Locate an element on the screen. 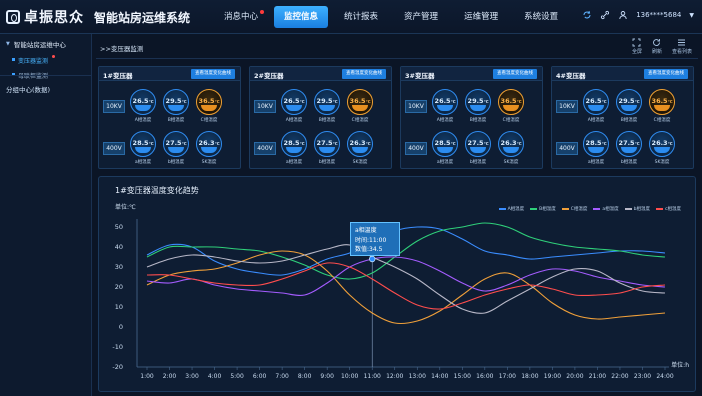 The height and width of the screenshot is (396, 702). nav-item: 资产管理 is located at coordinates (421, 17).